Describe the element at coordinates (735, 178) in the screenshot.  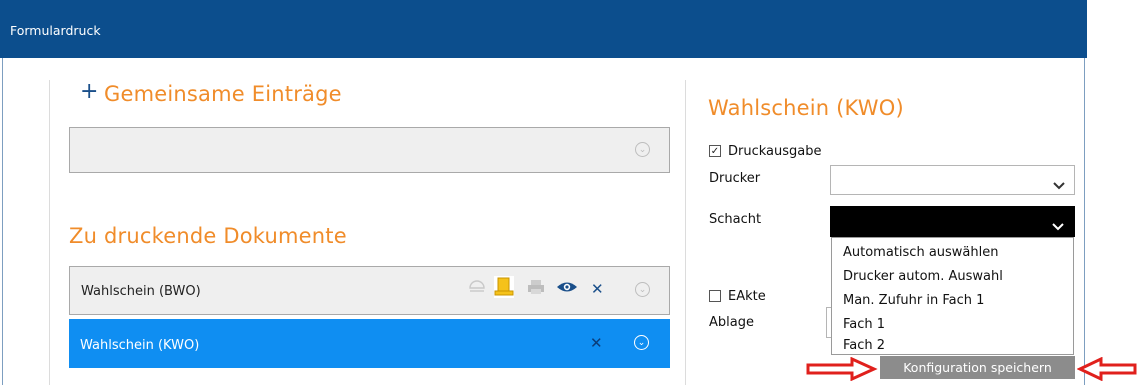
I see `drucker-label: Drucker` at that location.